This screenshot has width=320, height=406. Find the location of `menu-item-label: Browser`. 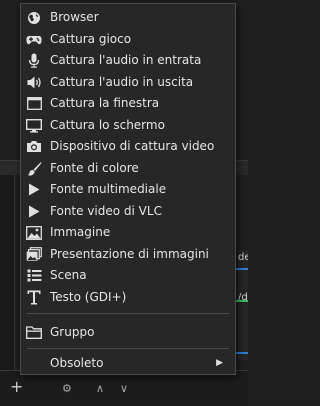

menu-item-label: Browser is located at coordinates (74, 17).